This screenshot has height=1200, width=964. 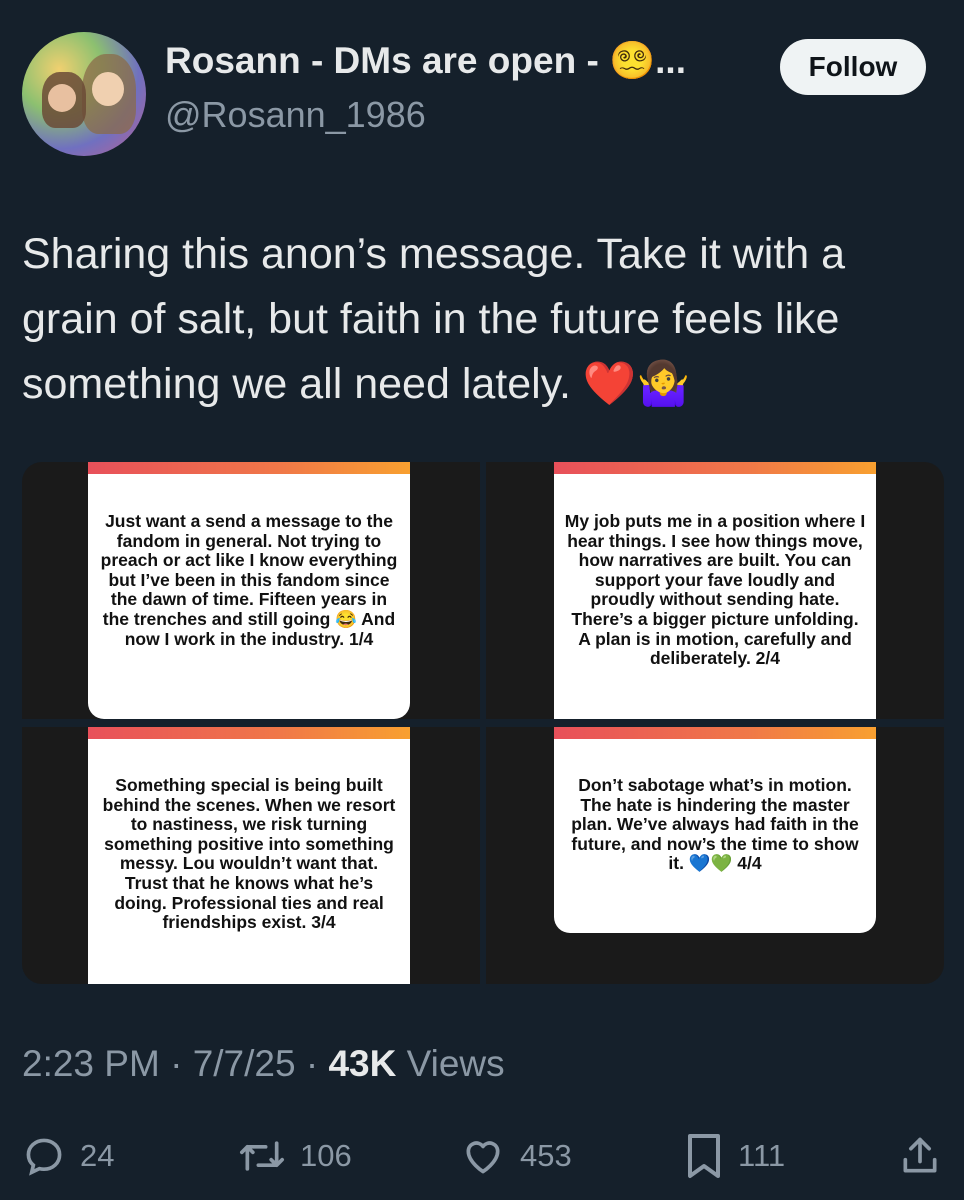 I want to click on author-handle: @Rosann_1986, so click(x=295, y=115).